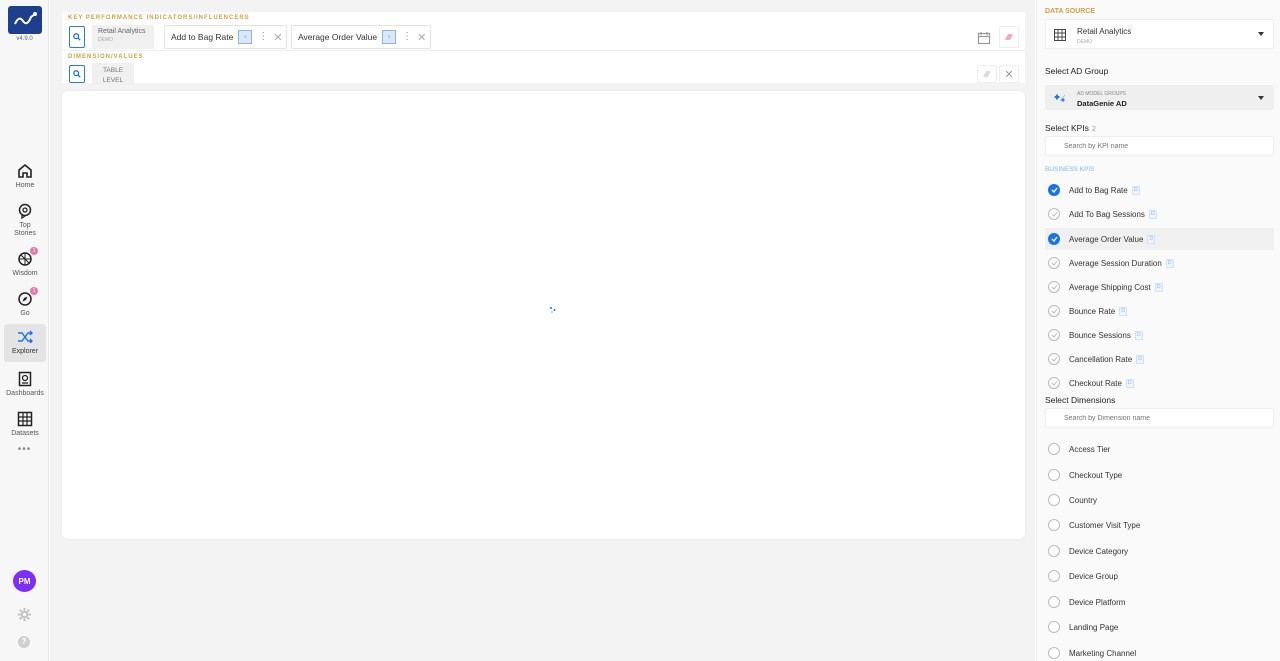 The height and width of the screenshot is (661, 1280). Describe the element at coordinates (113, 70) in the screenshot. I see `table-level-line1: TABLE` at that location.